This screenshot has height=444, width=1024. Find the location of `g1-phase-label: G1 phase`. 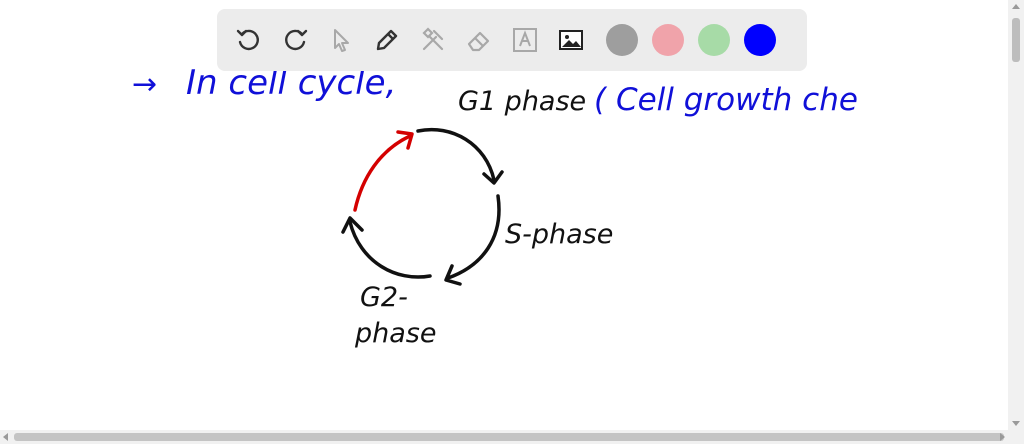

g1-phase-label: G1 phase is located at coordinates (522, 101).